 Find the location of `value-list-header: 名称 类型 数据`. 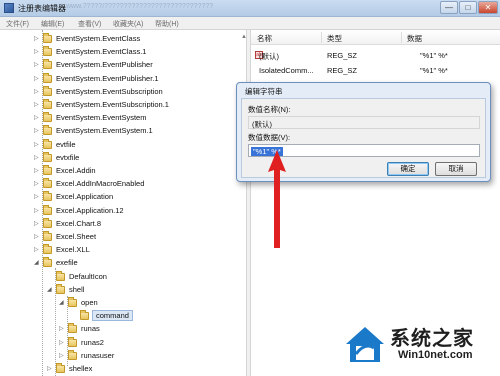

value-list-header: 名称 类型 数据 is located at coordinates (375, 37).